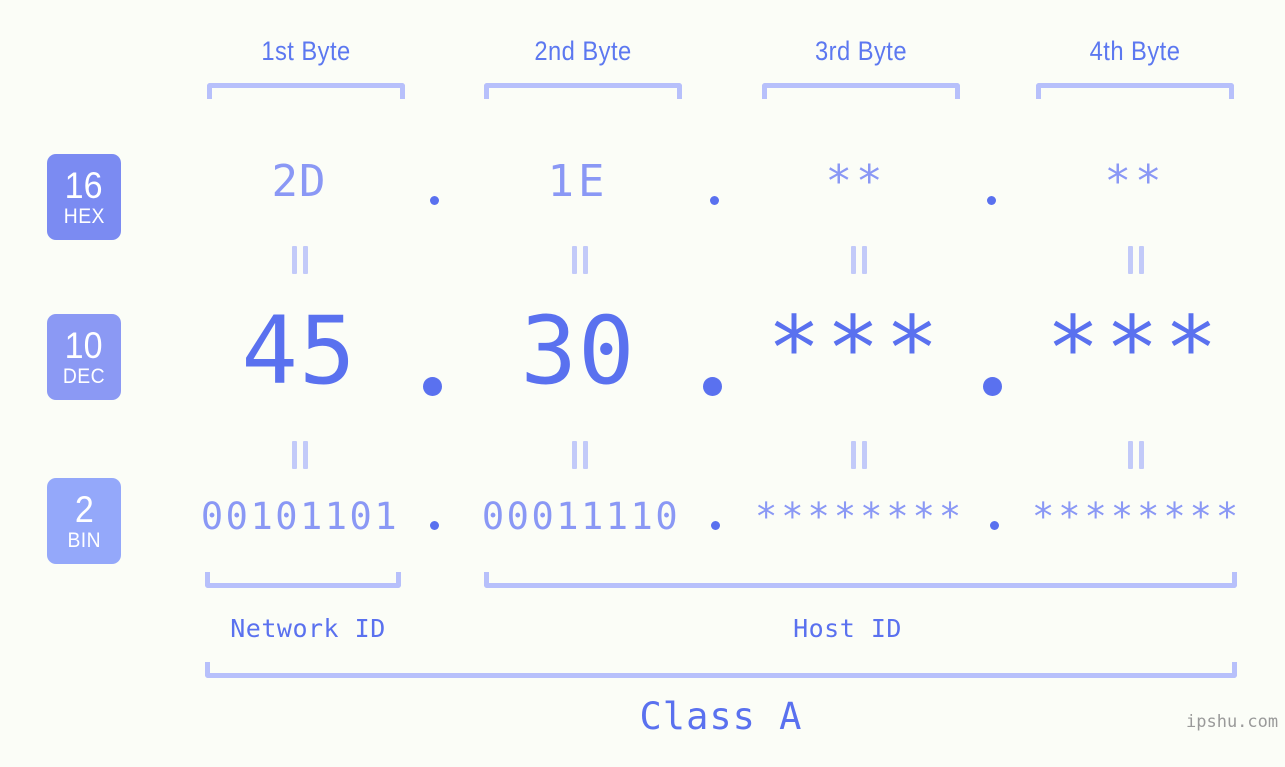 This screenshot has height=767, width=1285. I want to click on dec-byte-3-value: ***, so click(856, 348).